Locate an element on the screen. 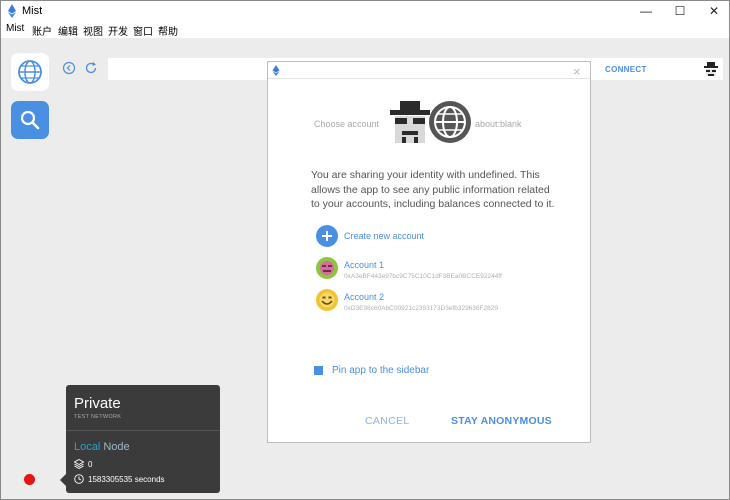  block-time: 1583305535 seconds is located at coordinates (126, 479).